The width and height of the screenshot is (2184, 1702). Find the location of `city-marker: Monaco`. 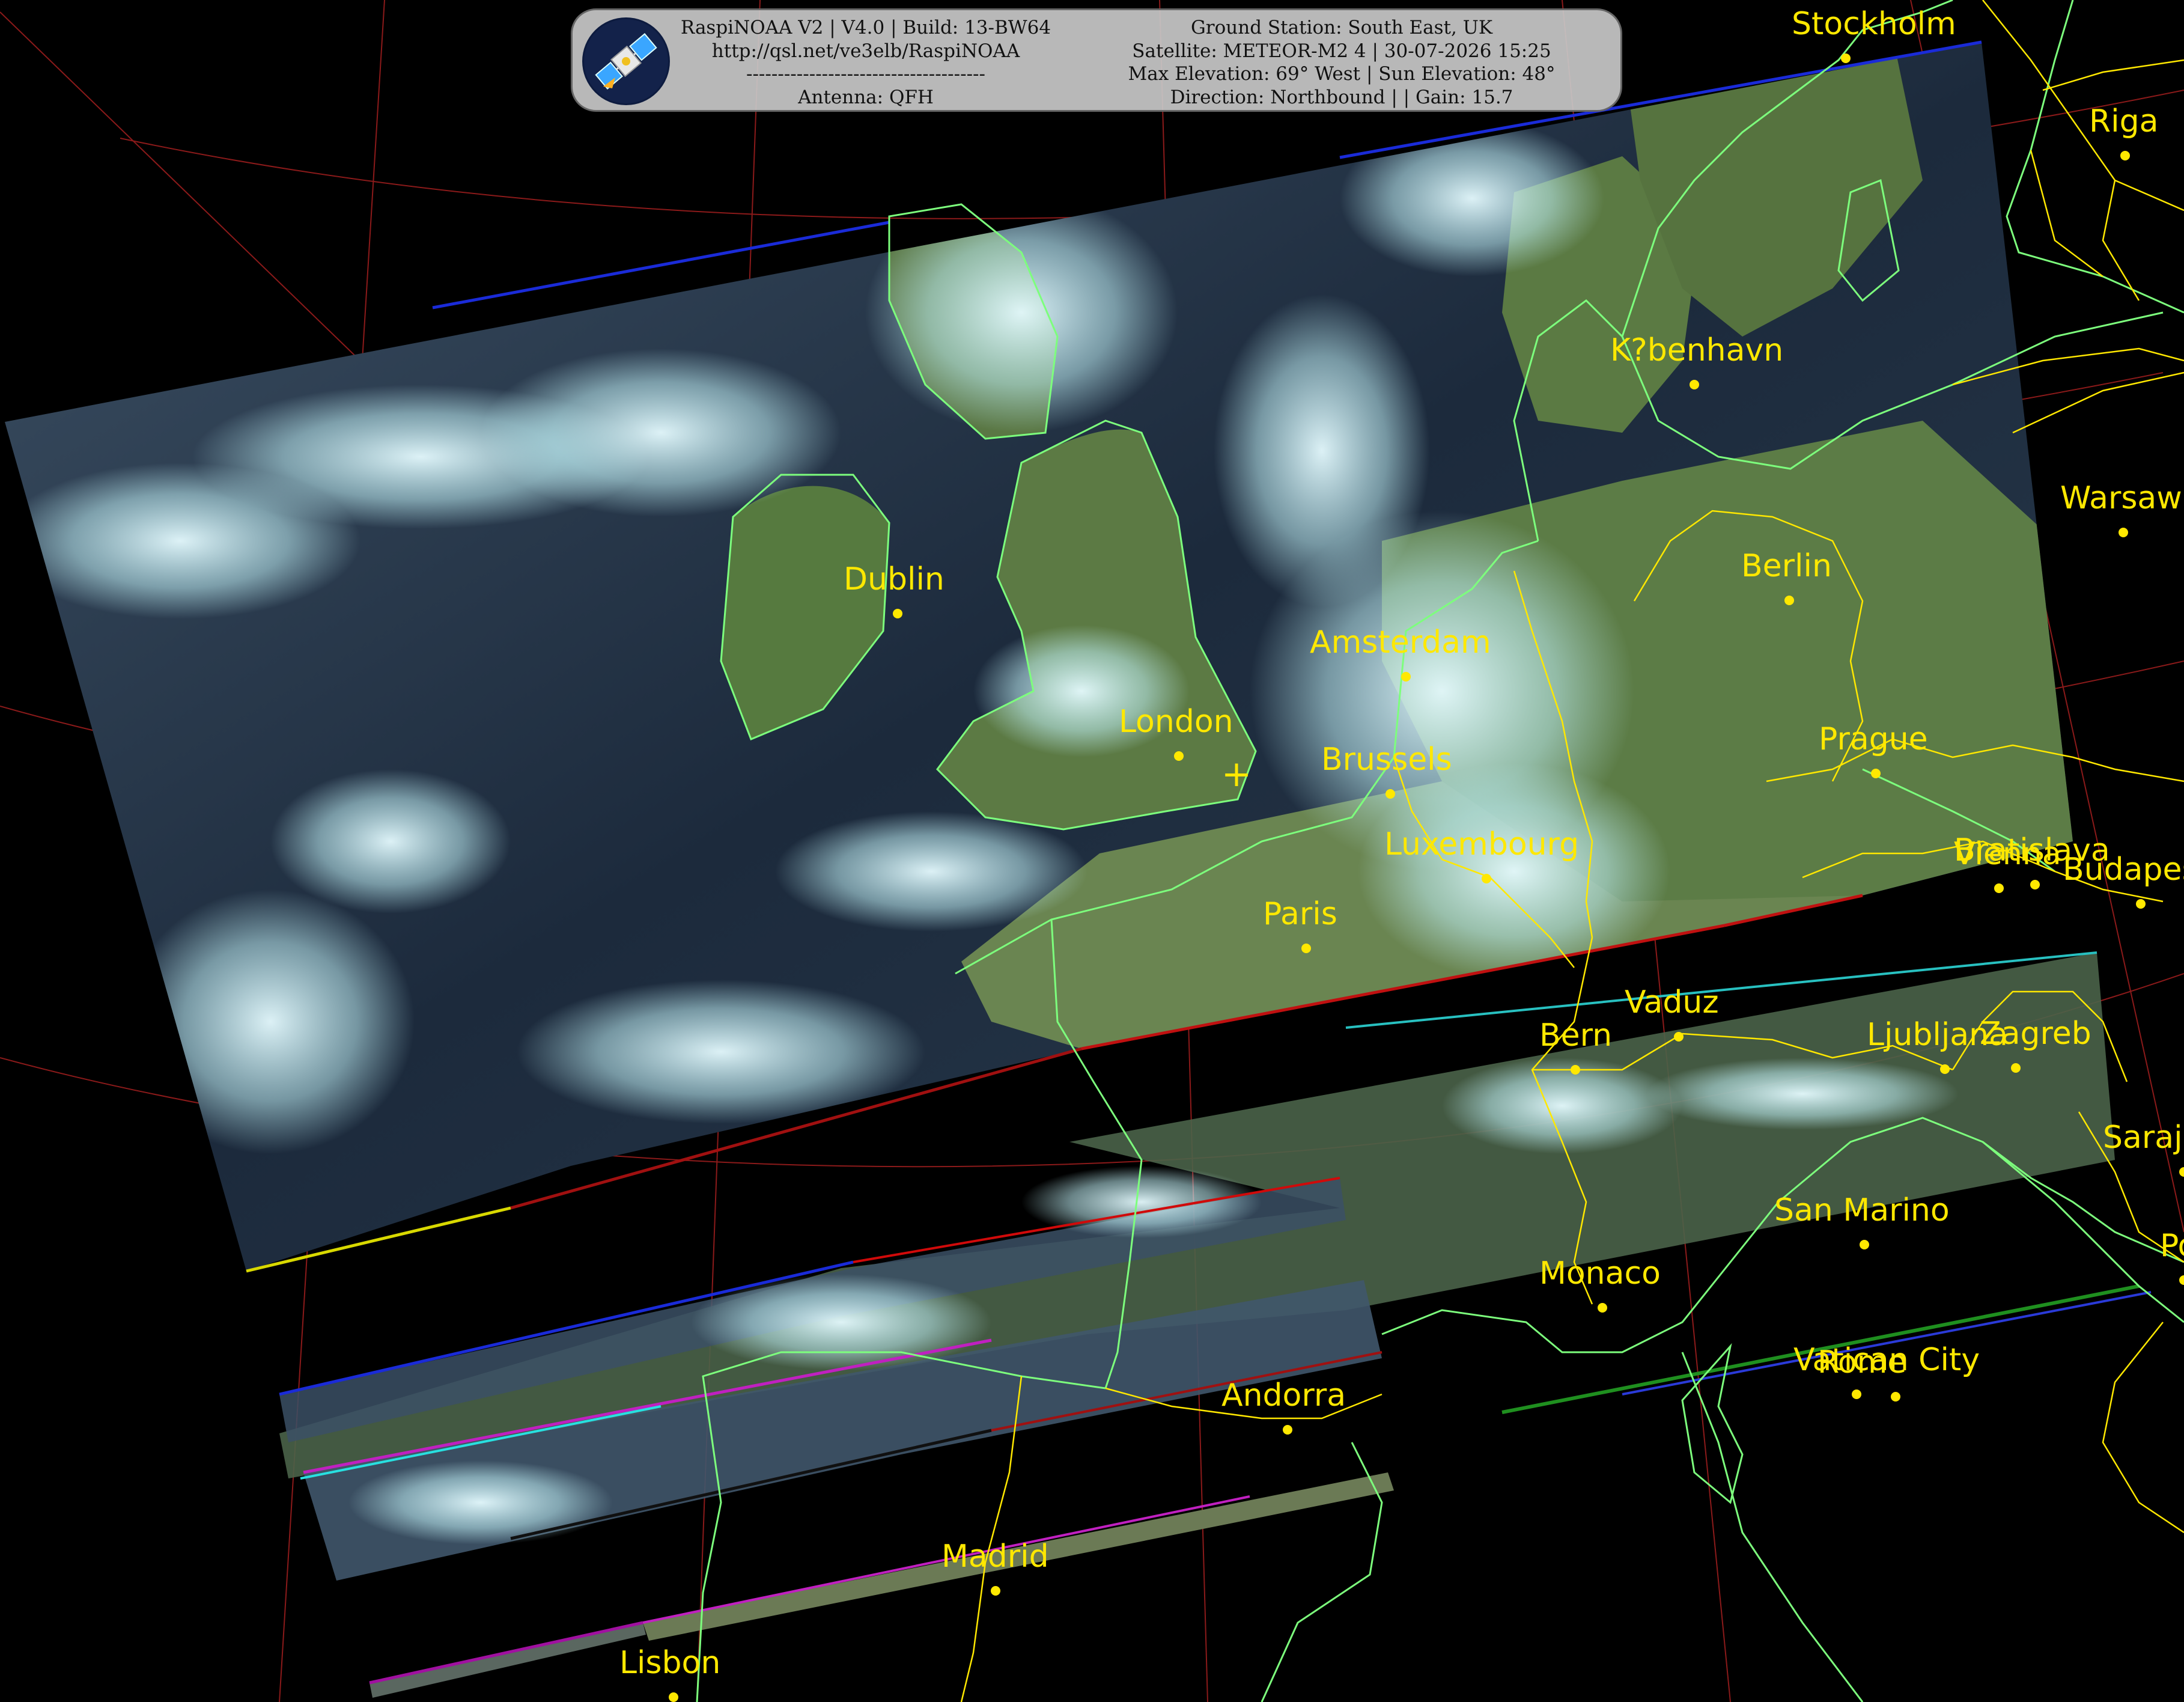

city-marker: Monaco is located at coordinates (1600, 1284).